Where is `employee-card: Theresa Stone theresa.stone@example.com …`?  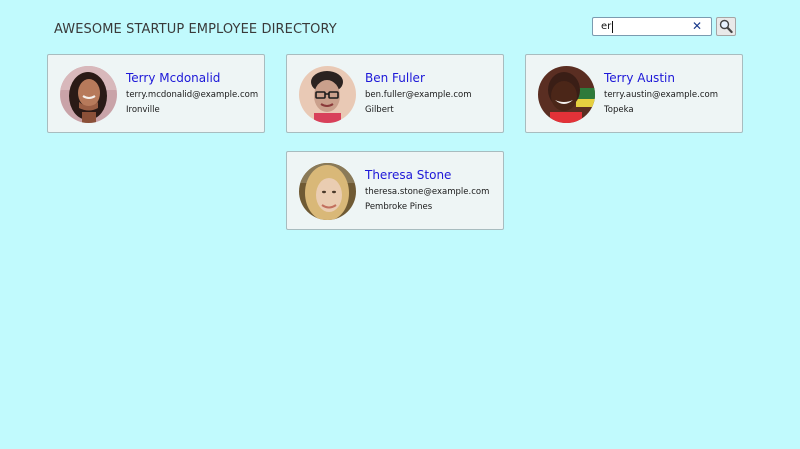
employee-card: Theresa Stone theresa.stone@example.com … is located at coordinates (395, 190).